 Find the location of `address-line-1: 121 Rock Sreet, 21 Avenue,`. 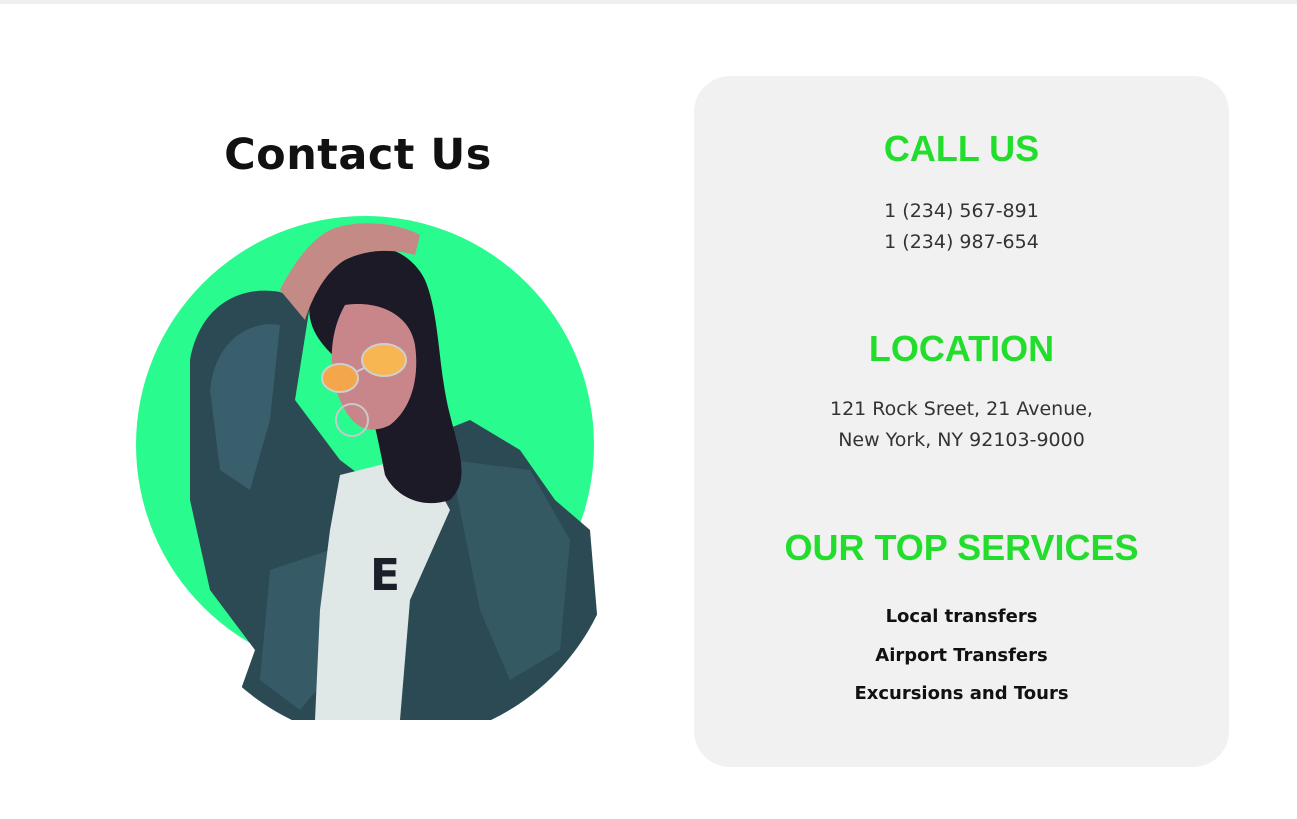

address-line-1: 121 Rock Sreet, 21 Avenue, is located at coordinates (961, 409).